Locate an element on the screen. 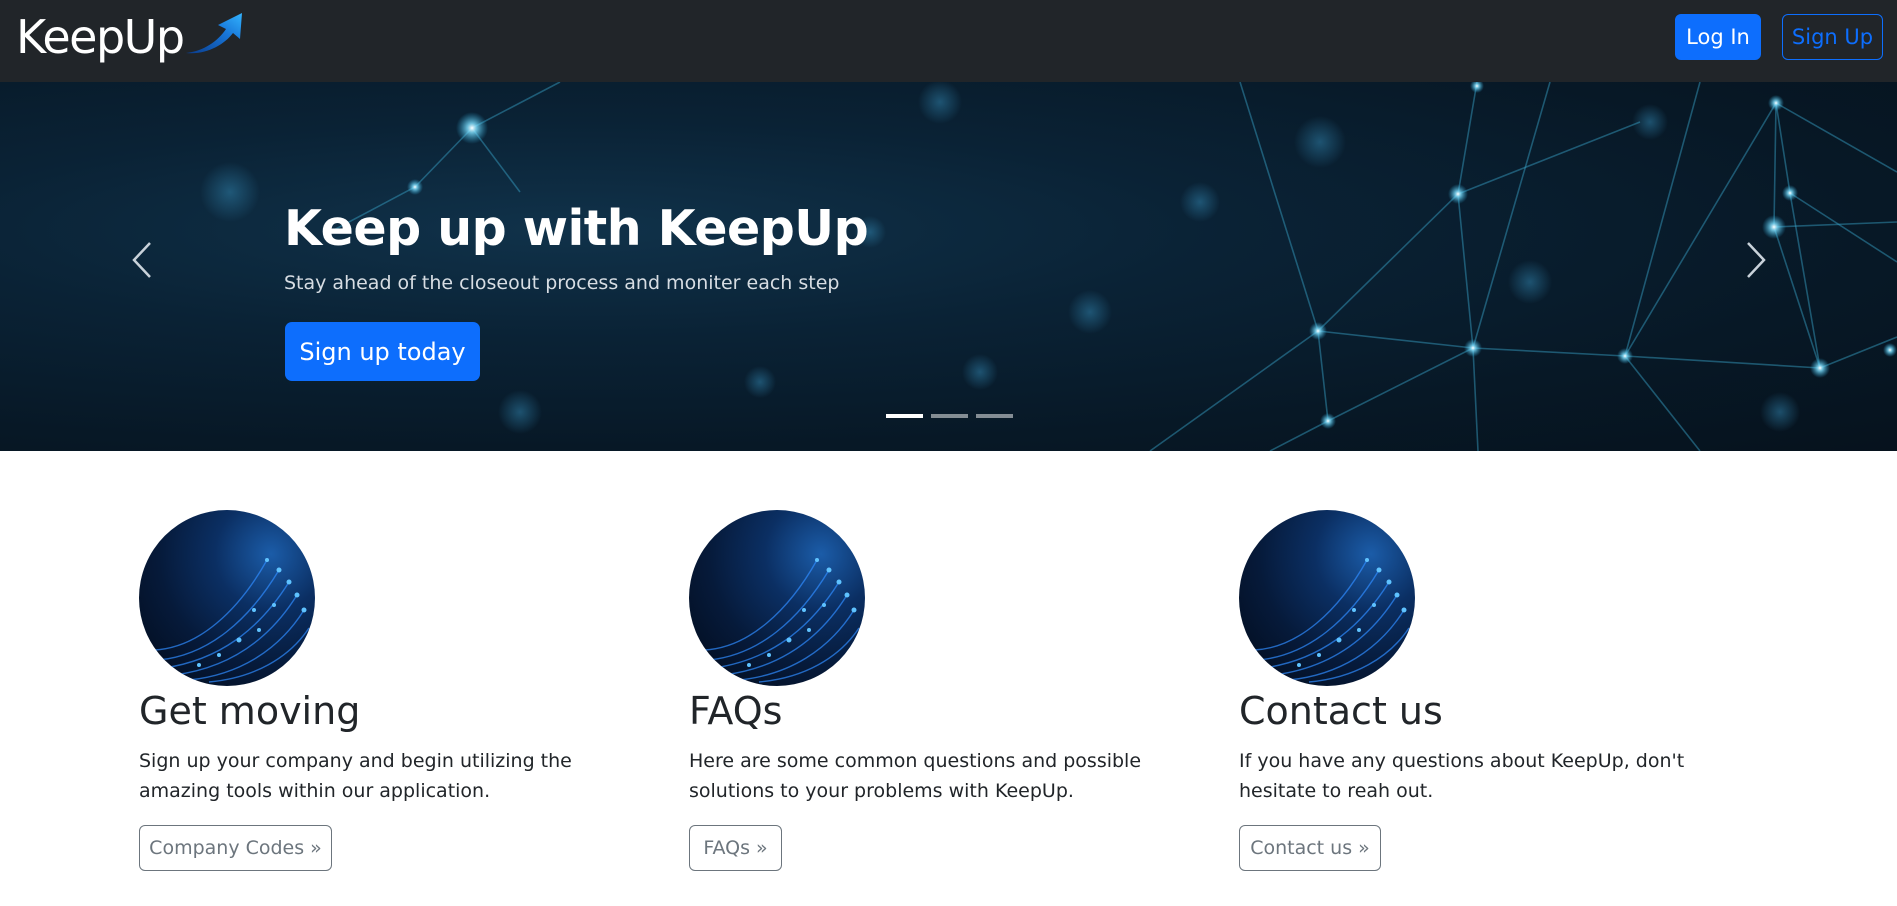 The width and height of the screenshot is (1897, 906). chevron-right-icon is located at coordinates (1756, 260).